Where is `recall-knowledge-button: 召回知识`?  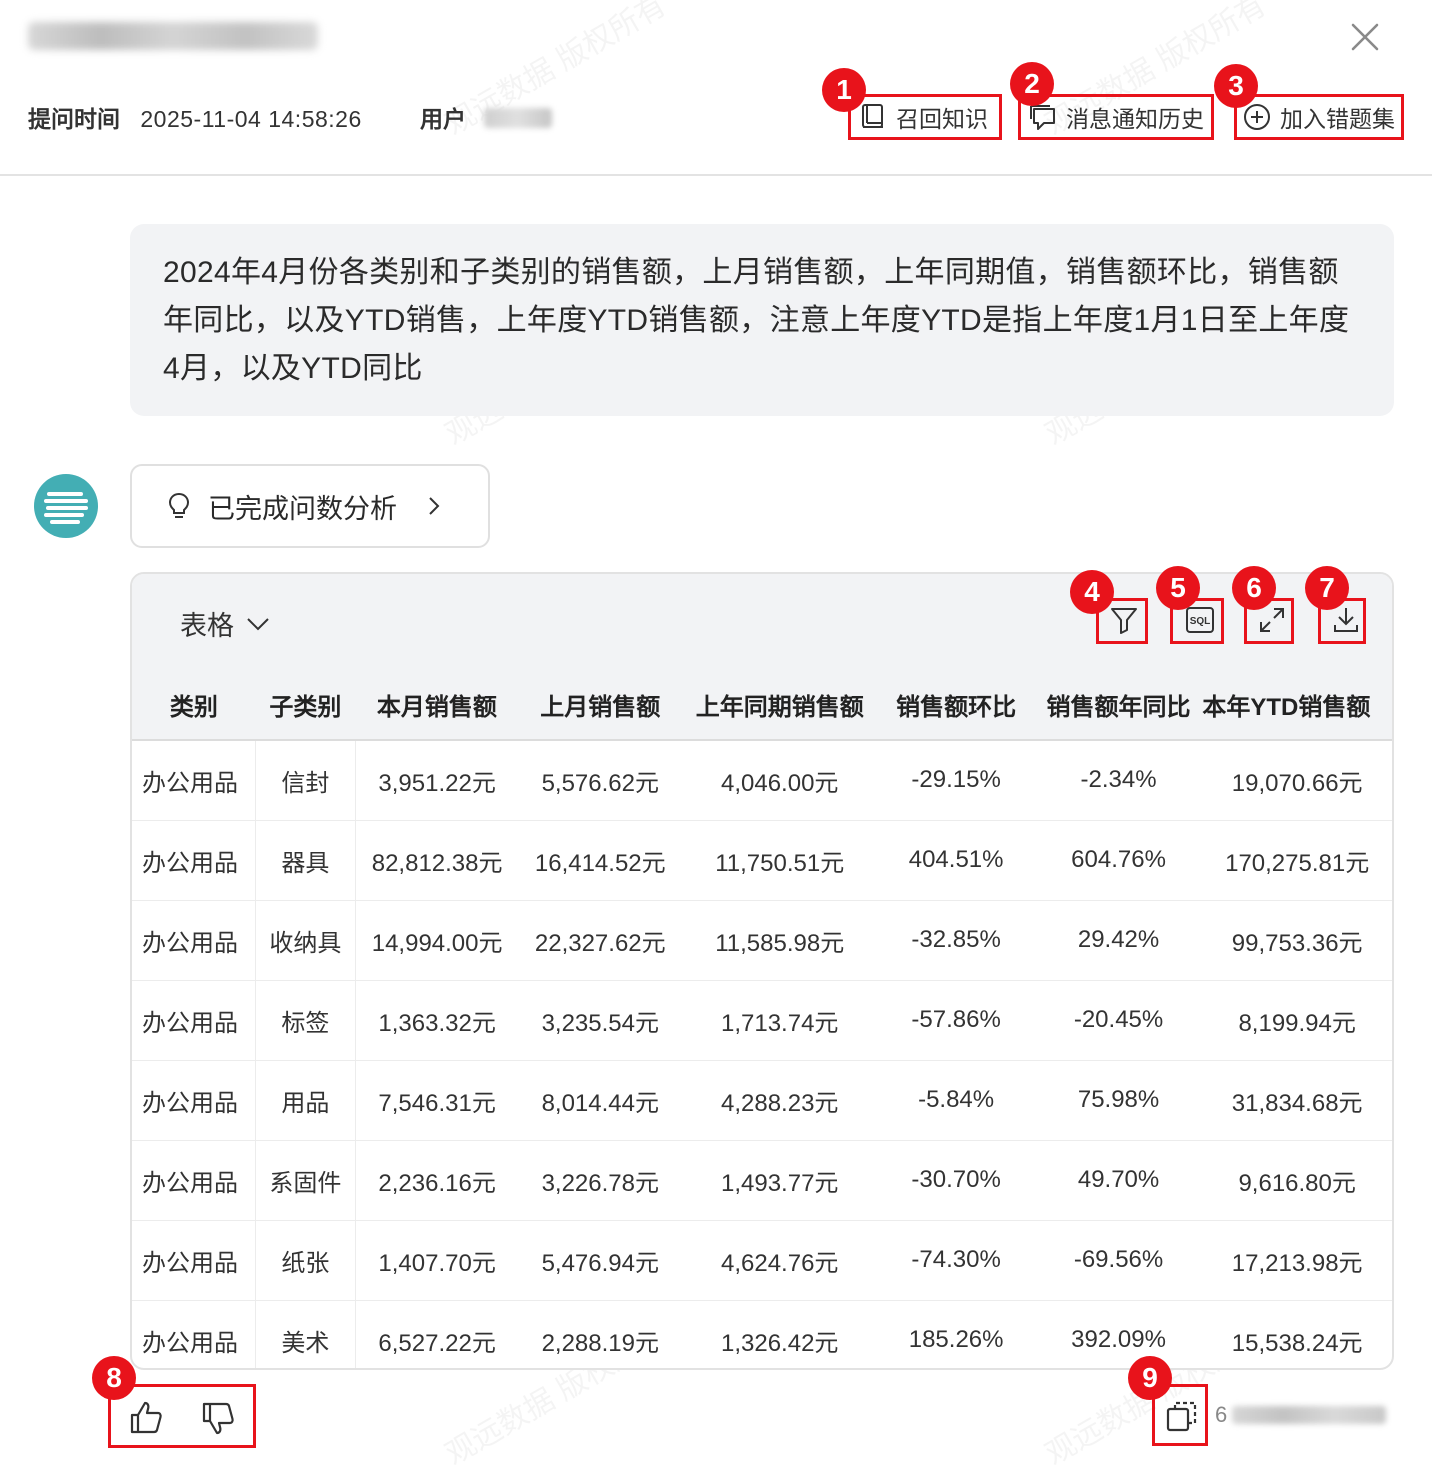
recall-knowledge-button: 召回知识 is located at coordinates (923, 117).